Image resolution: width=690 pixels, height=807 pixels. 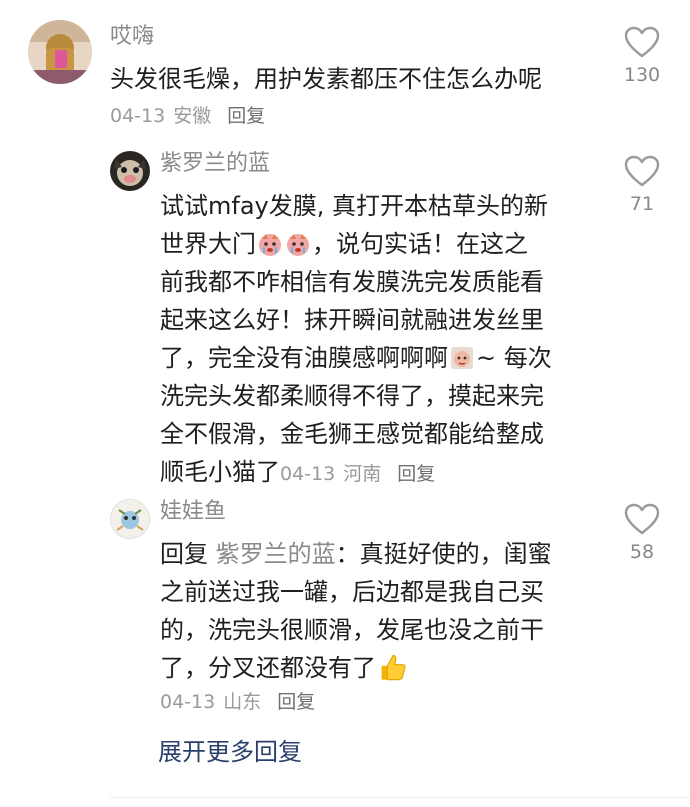 What do you see at coordinates (193, 512) in the screenshot?
I see `comment-author: 娃娃鱼` at bounding box center [193, 512].